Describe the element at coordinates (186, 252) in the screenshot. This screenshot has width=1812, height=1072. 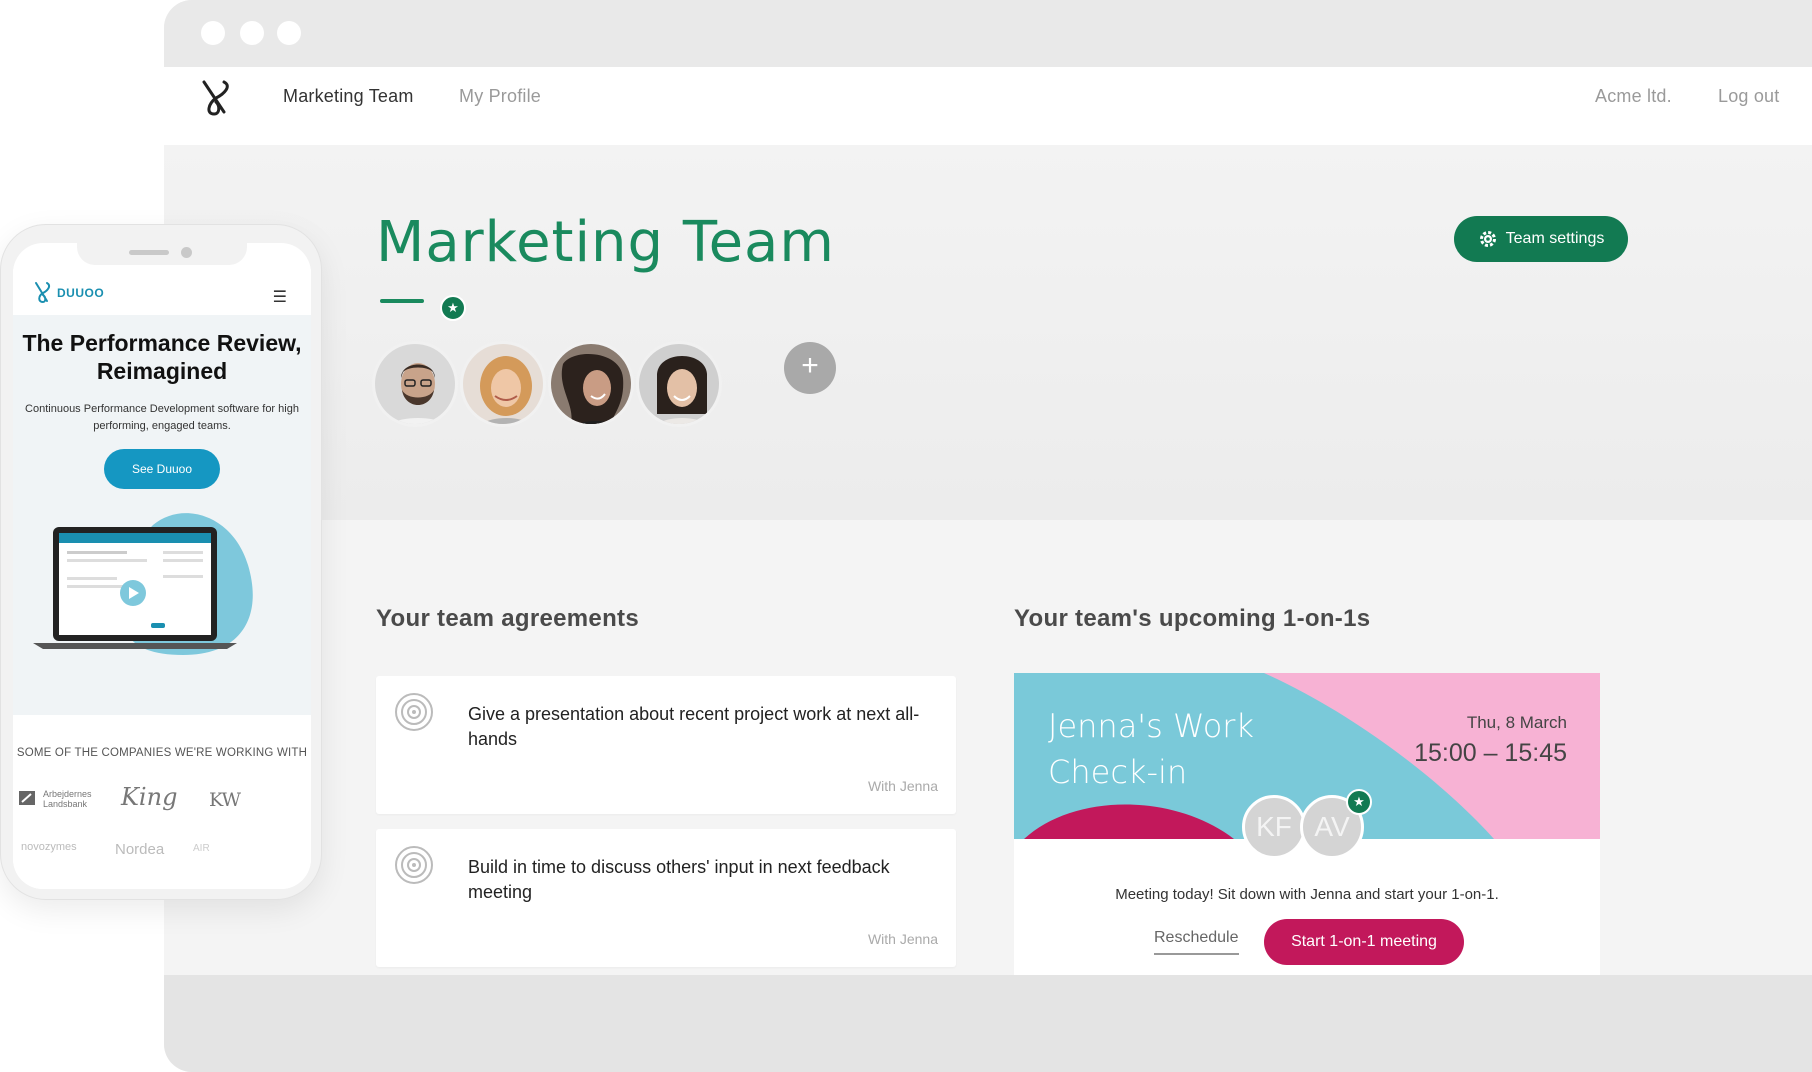
I see `phone-camera` at that location.